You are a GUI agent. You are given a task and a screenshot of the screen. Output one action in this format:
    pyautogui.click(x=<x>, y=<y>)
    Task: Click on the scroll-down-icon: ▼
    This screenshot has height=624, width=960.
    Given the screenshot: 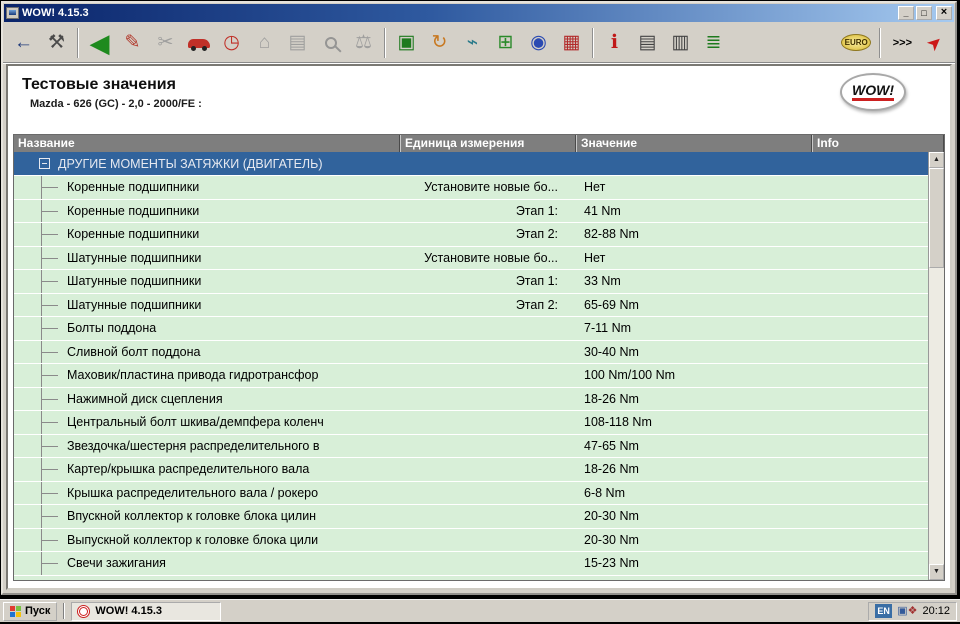 What is the action you would take?
    pyautogui.click(x=936, y=572)
    